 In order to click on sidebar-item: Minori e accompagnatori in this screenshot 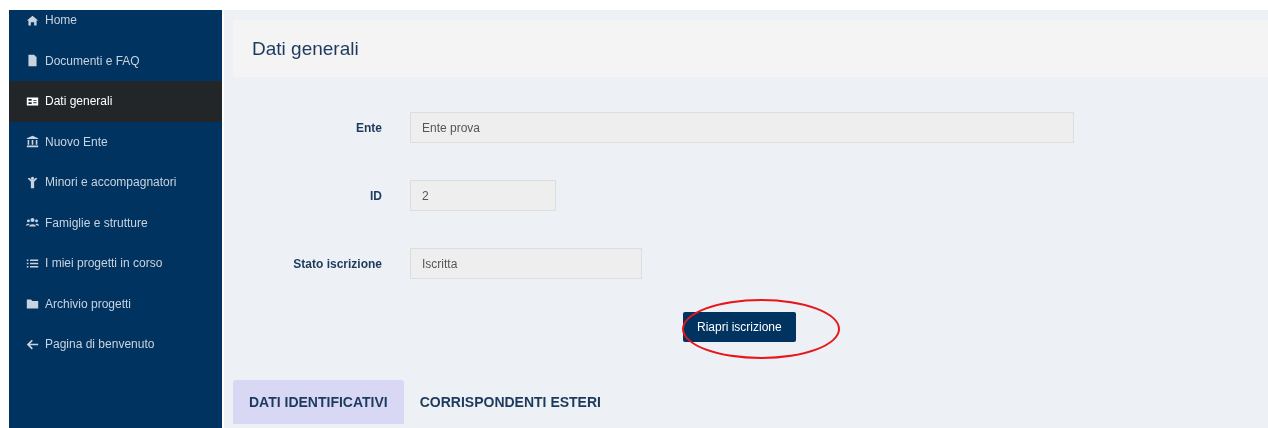, I will do `click(115, 182)`.